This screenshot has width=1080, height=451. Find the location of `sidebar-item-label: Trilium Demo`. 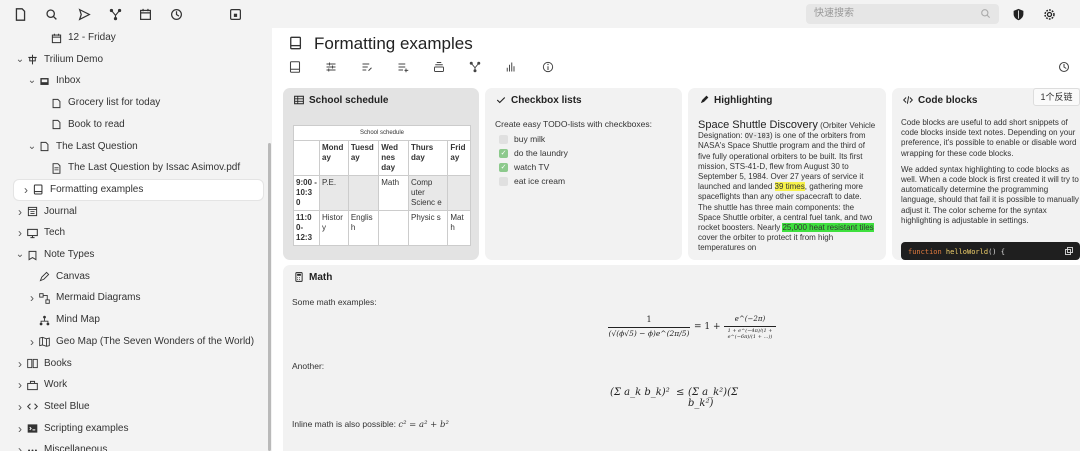

sidebar-item-label: Trilium Demo is located at coordinates (74, 59).